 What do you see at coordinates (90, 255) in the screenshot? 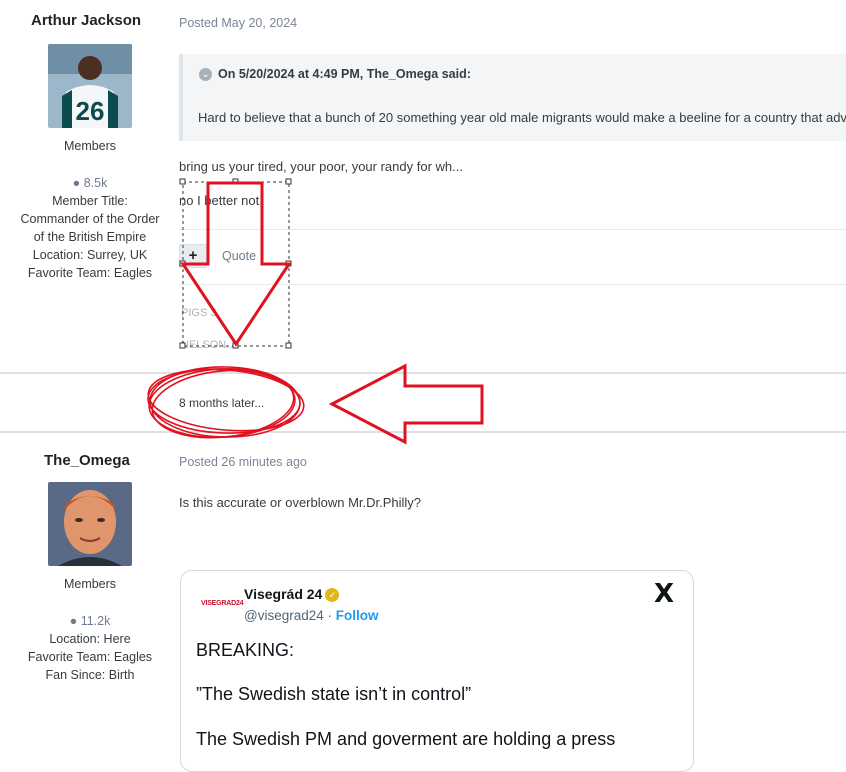
I see `author-location: Location: Surrey, UK` at bounding box center [90, 255].